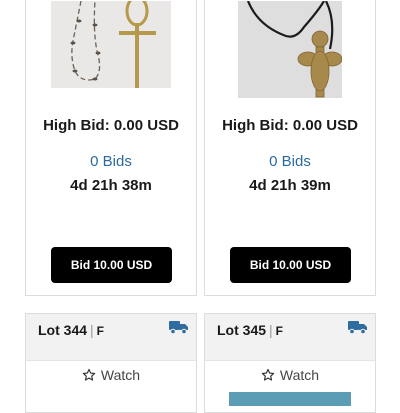  Describe the element at coordinates (290, 185) in the screenshot. I see `time-left: 4d 21h 39m` at that location.